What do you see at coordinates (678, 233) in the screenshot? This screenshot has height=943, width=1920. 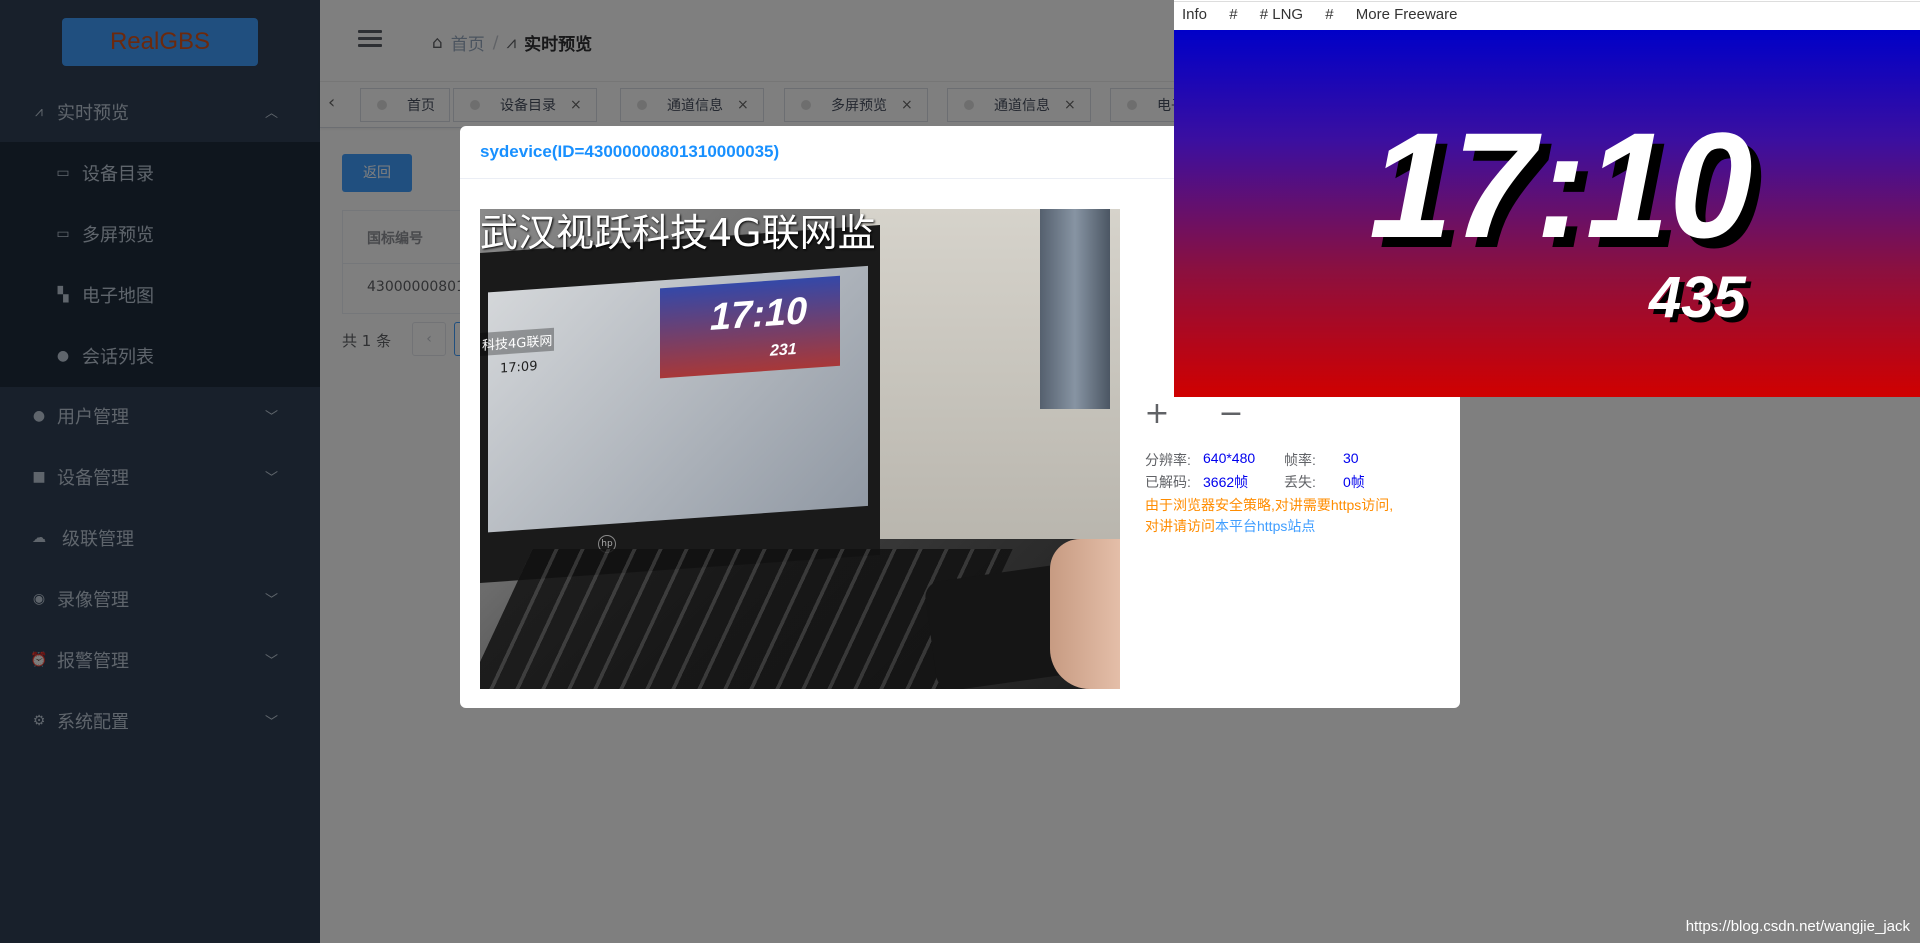 I see `video-osd-text: 武汉视跃科技4G联网监` at bounding box center [678, 233].